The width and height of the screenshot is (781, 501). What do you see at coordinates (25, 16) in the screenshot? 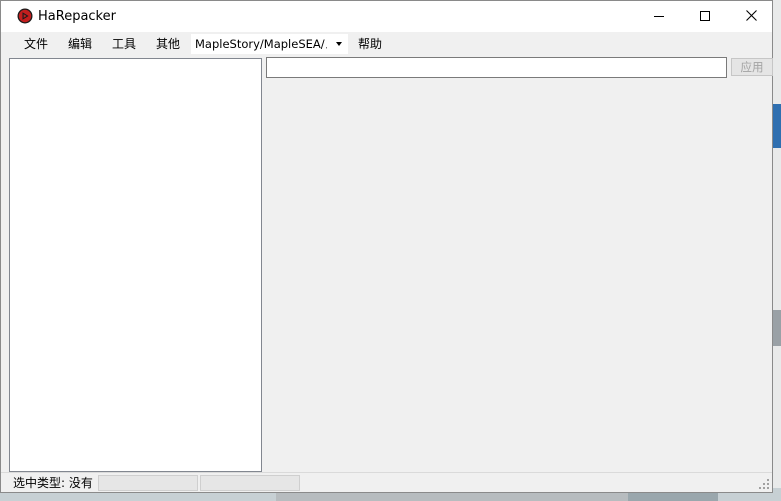
I see `app-icon` at bounding box center [25, 16].